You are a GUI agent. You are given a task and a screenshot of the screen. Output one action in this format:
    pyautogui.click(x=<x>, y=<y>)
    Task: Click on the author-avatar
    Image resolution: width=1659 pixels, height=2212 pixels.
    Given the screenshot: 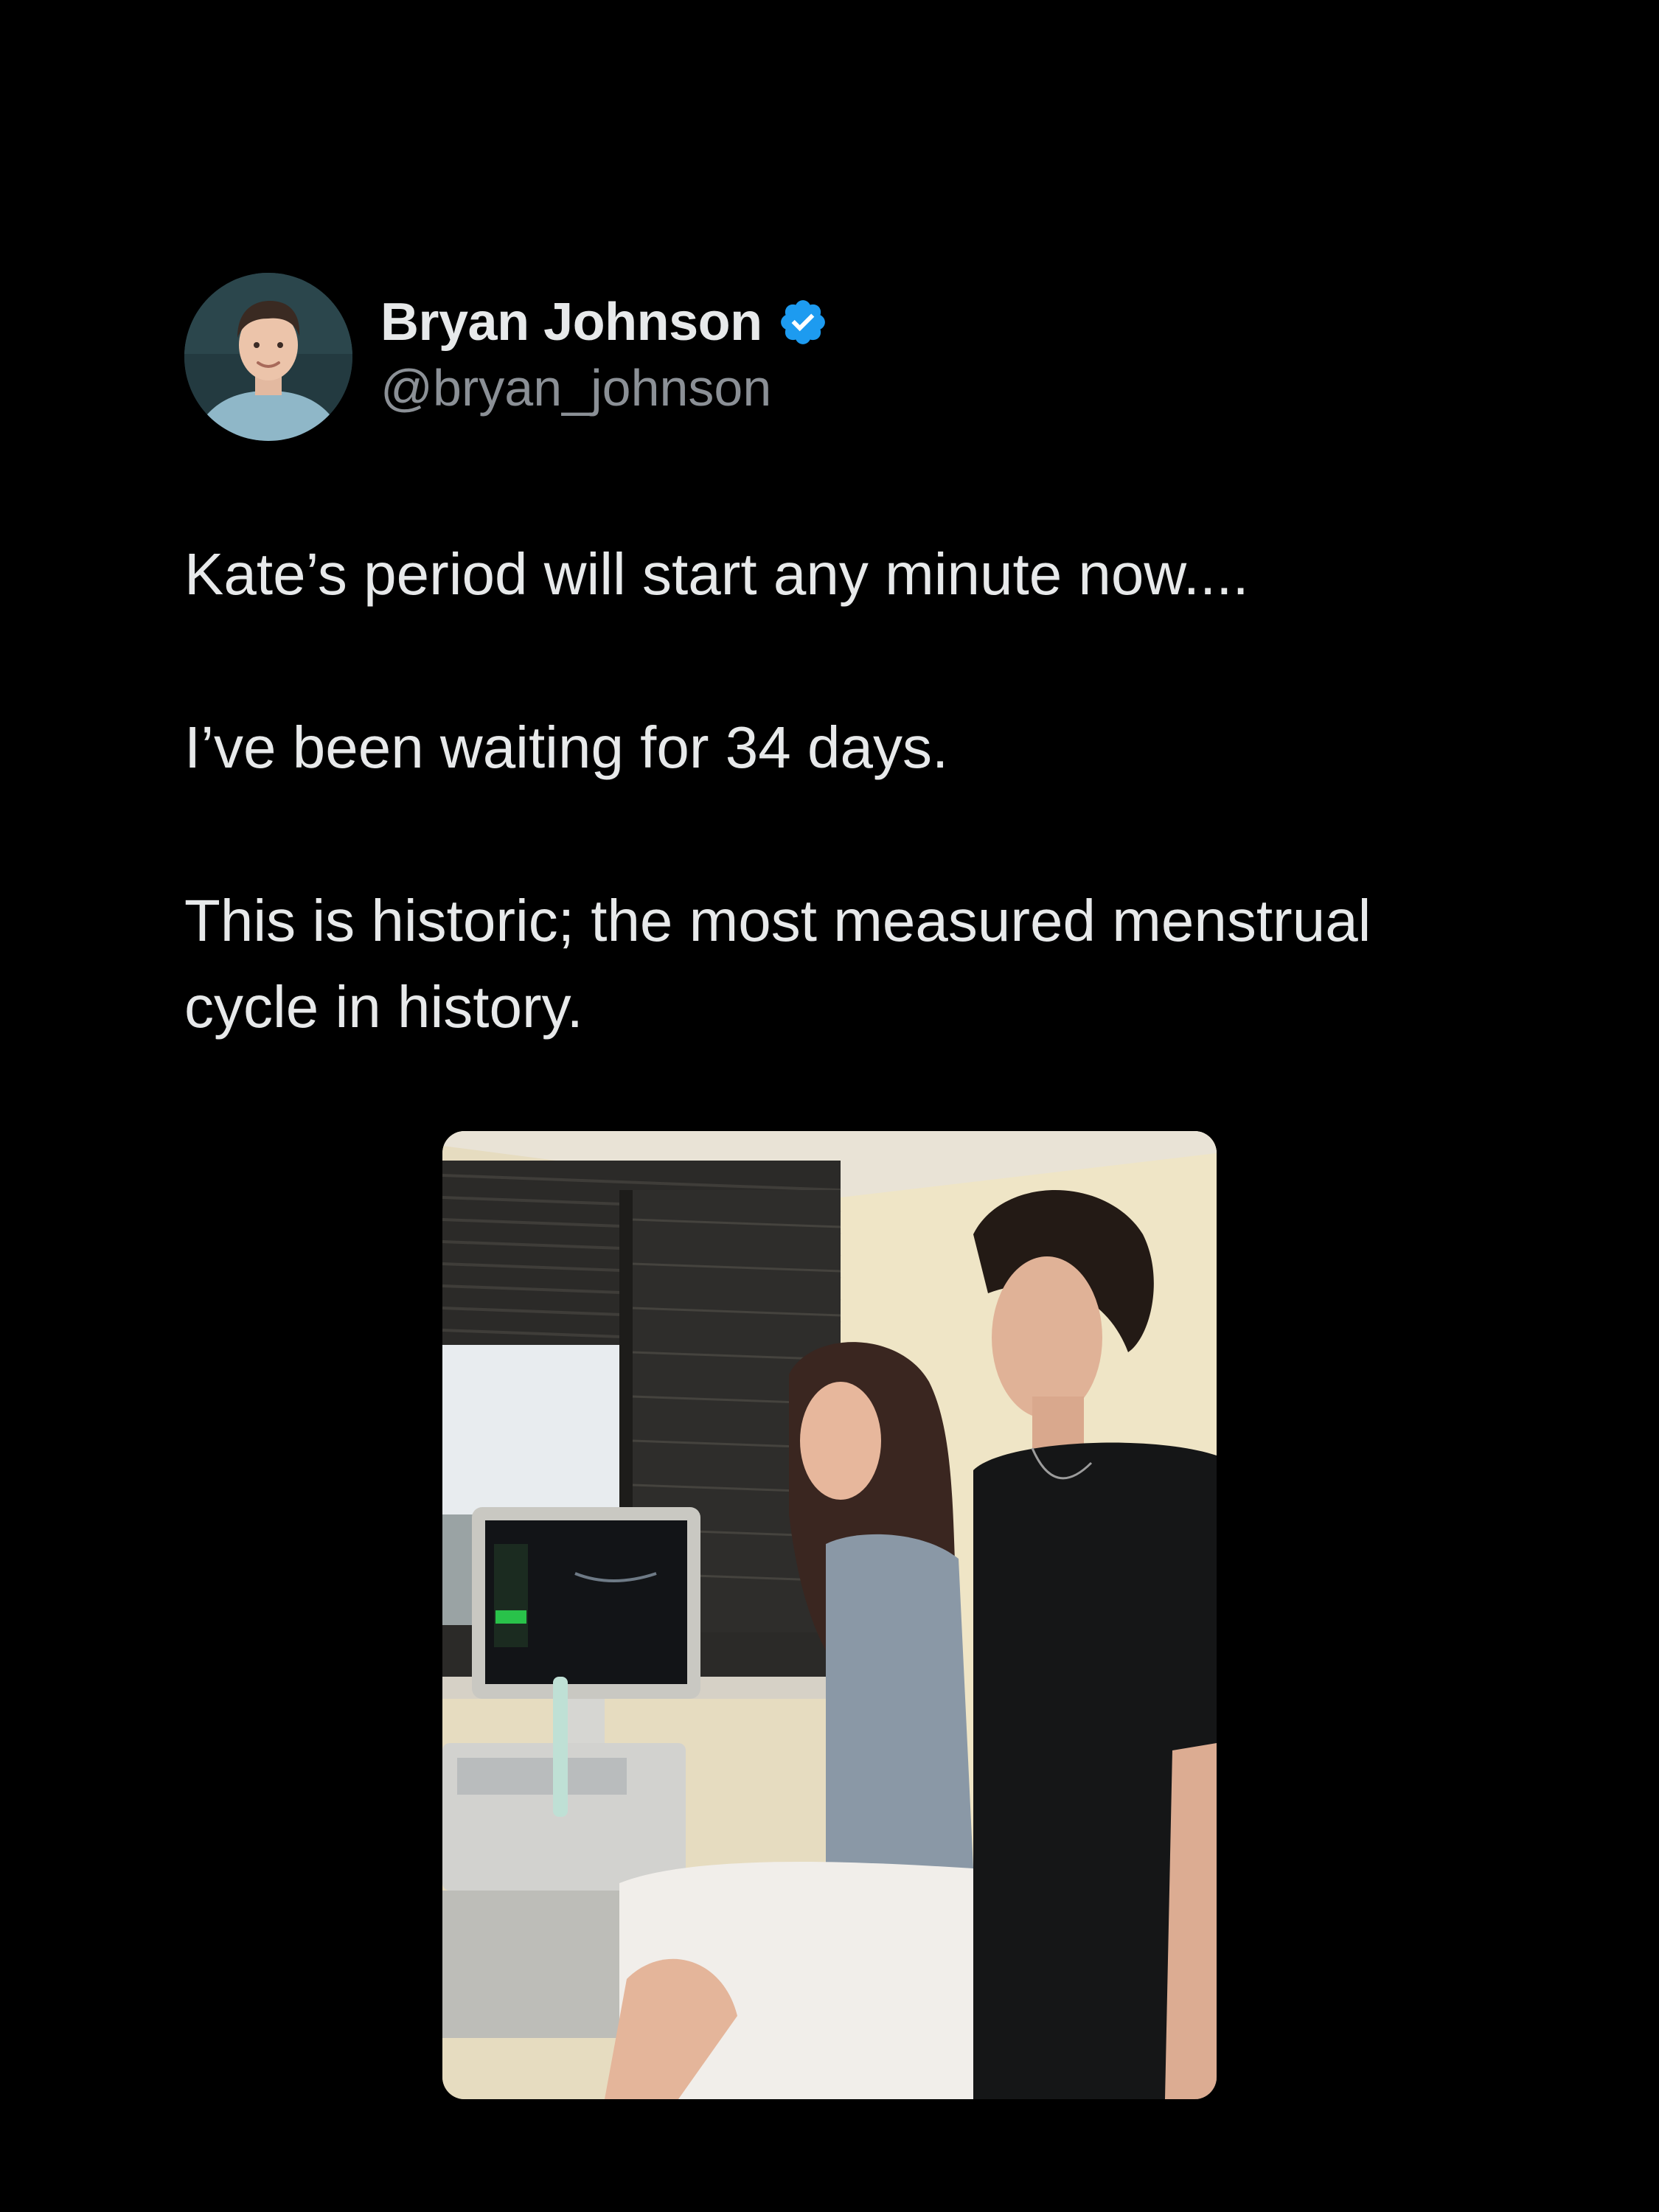 What is the action you would take?
    pyautogui.click(x=268, y=357)
    